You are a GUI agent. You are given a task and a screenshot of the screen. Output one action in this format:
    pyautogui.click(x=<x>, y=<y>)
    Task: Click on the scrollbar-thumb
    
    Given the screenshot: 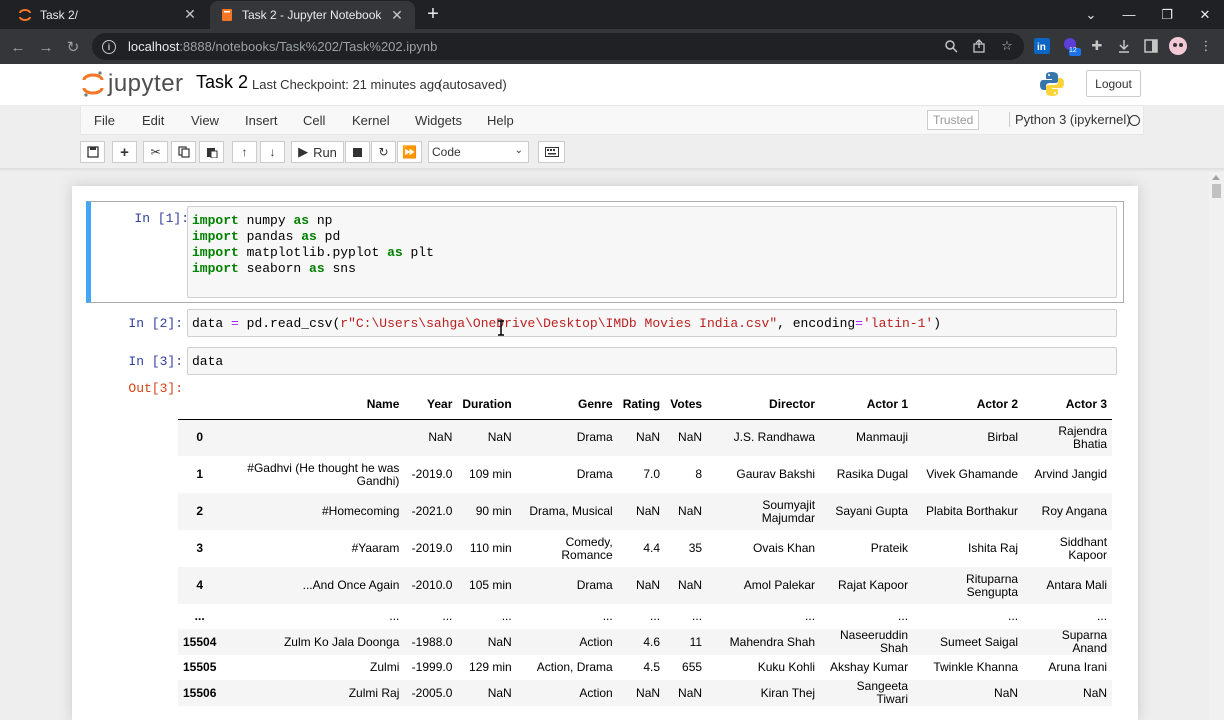 What is the action you would take?
    pyautogui.click(x=1216, y=191)
    